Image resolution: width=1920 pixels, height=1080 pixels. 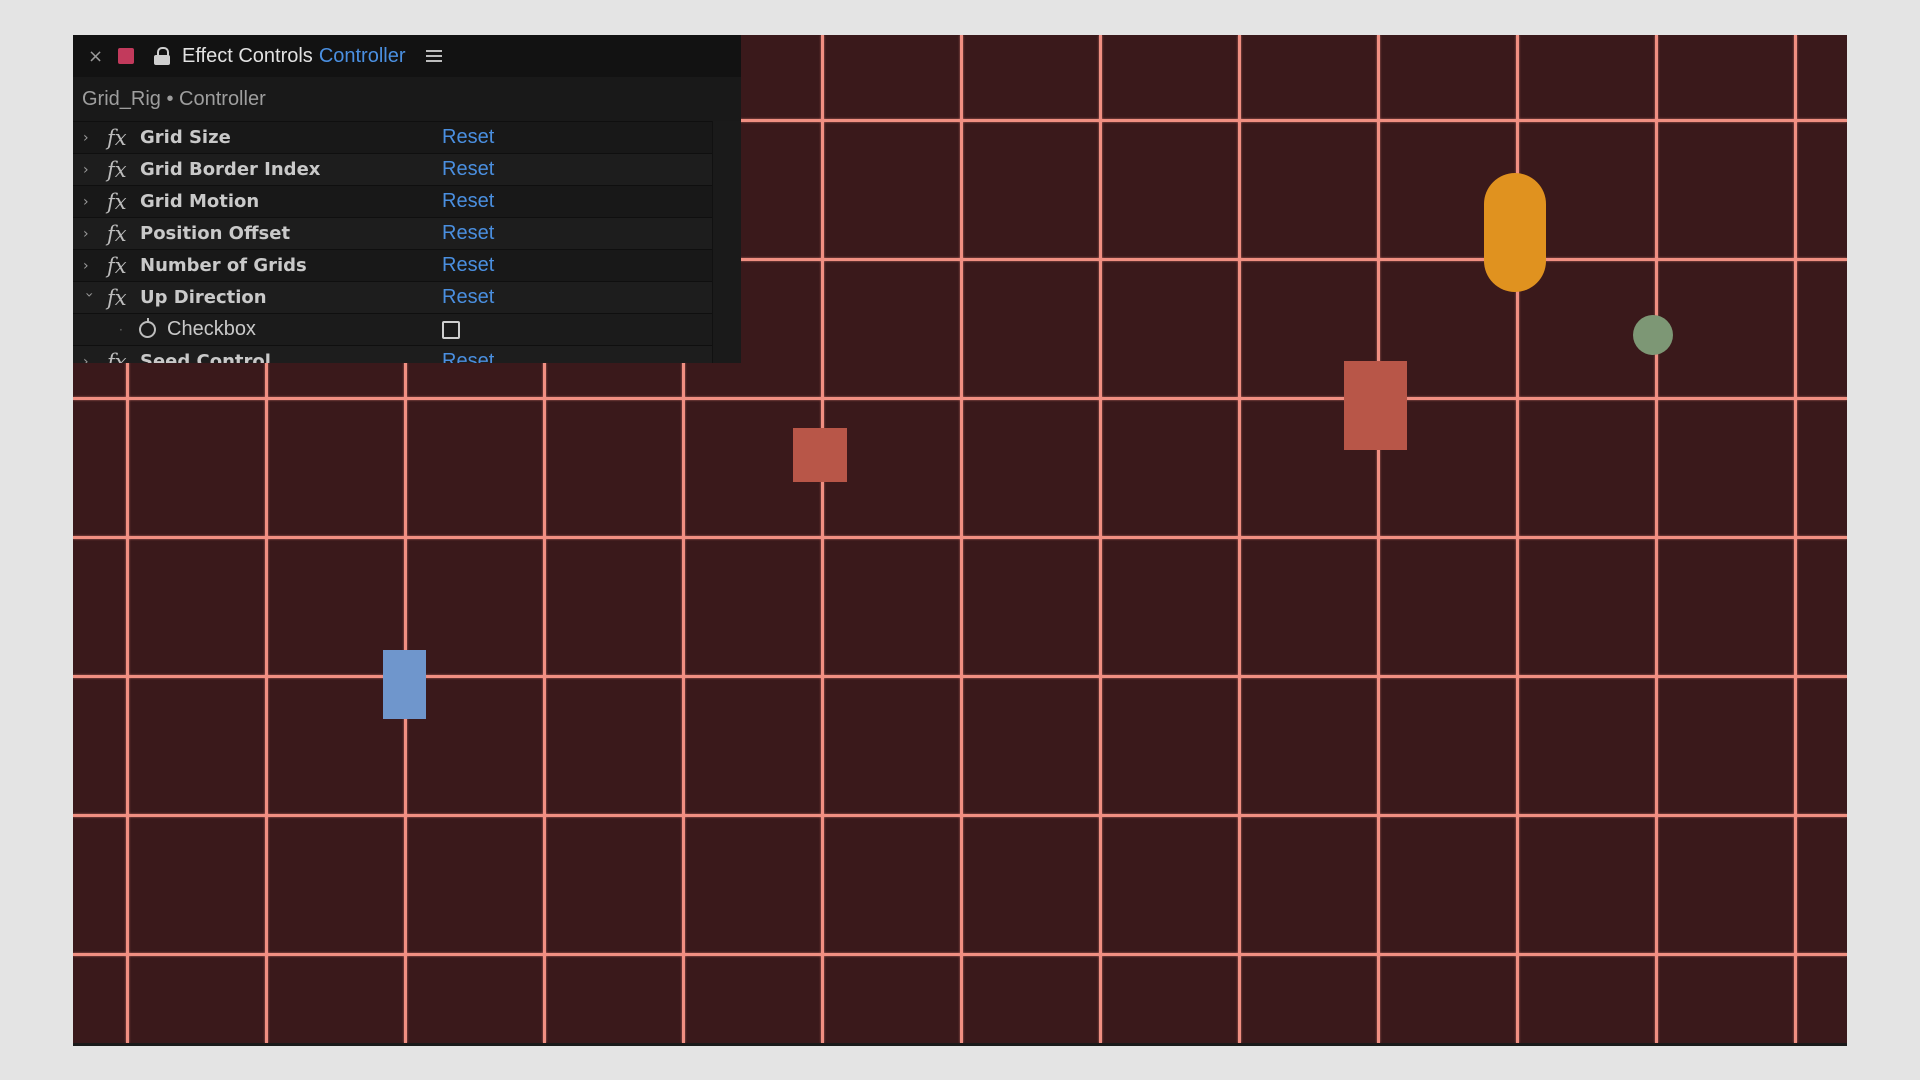 I want to click on close-icon: ×, so click(x=99, y=56).